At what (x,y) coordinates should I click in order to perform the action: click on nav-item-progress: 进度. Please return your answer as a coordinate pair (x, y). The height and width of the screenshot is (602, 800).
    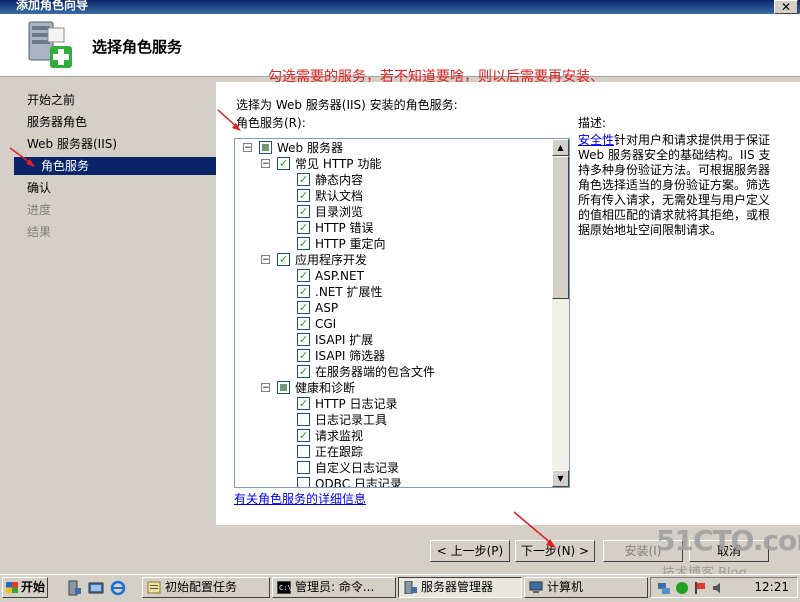
    Looking at the image, I should click on (39, 210).